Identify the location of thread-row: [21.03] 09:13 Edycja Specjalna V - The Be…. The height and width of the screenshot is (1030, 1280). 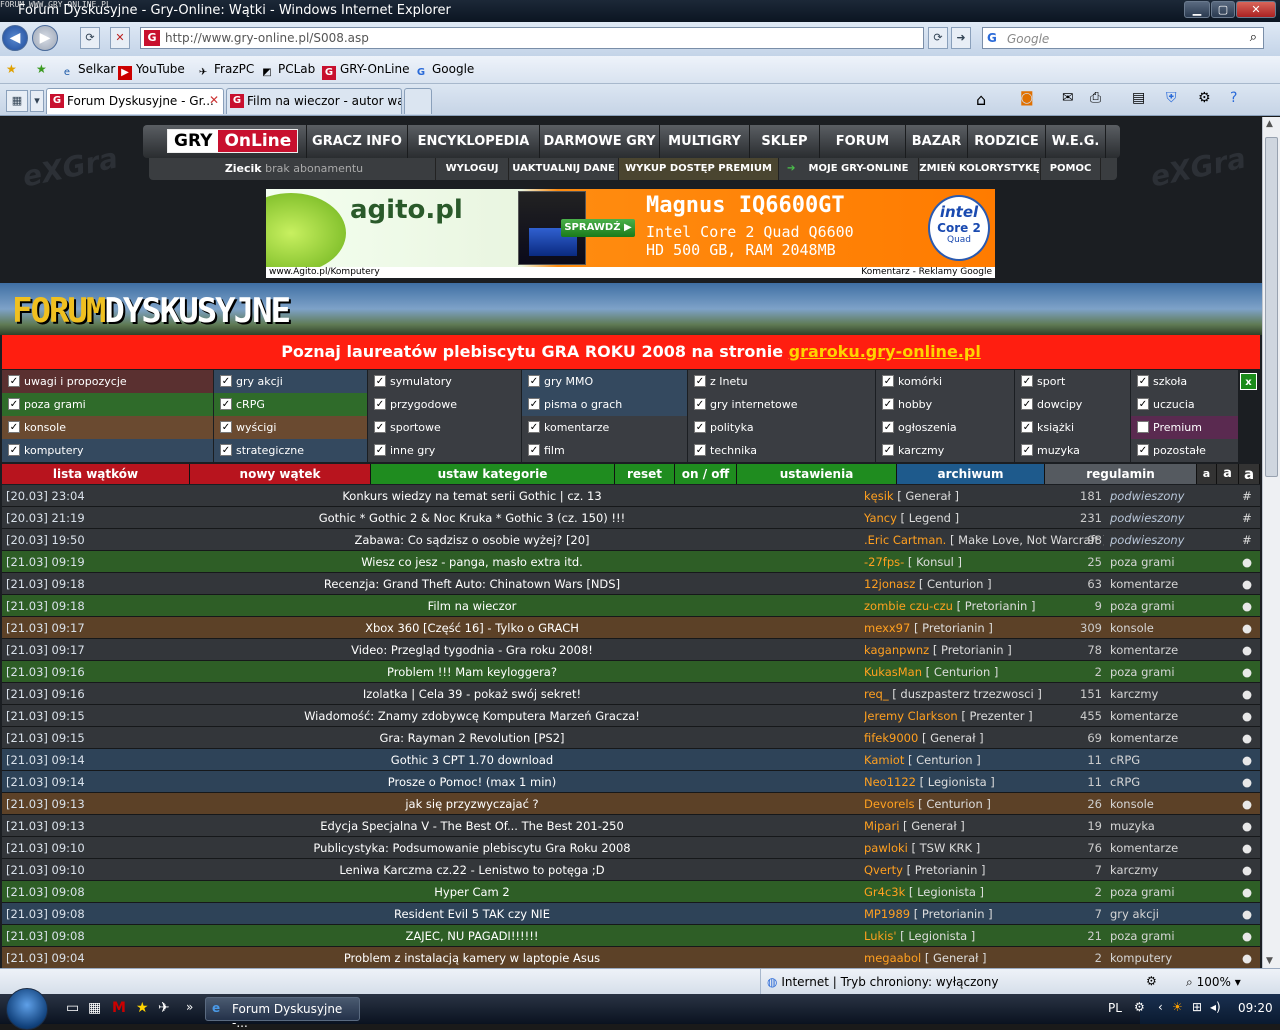
(631, 826).